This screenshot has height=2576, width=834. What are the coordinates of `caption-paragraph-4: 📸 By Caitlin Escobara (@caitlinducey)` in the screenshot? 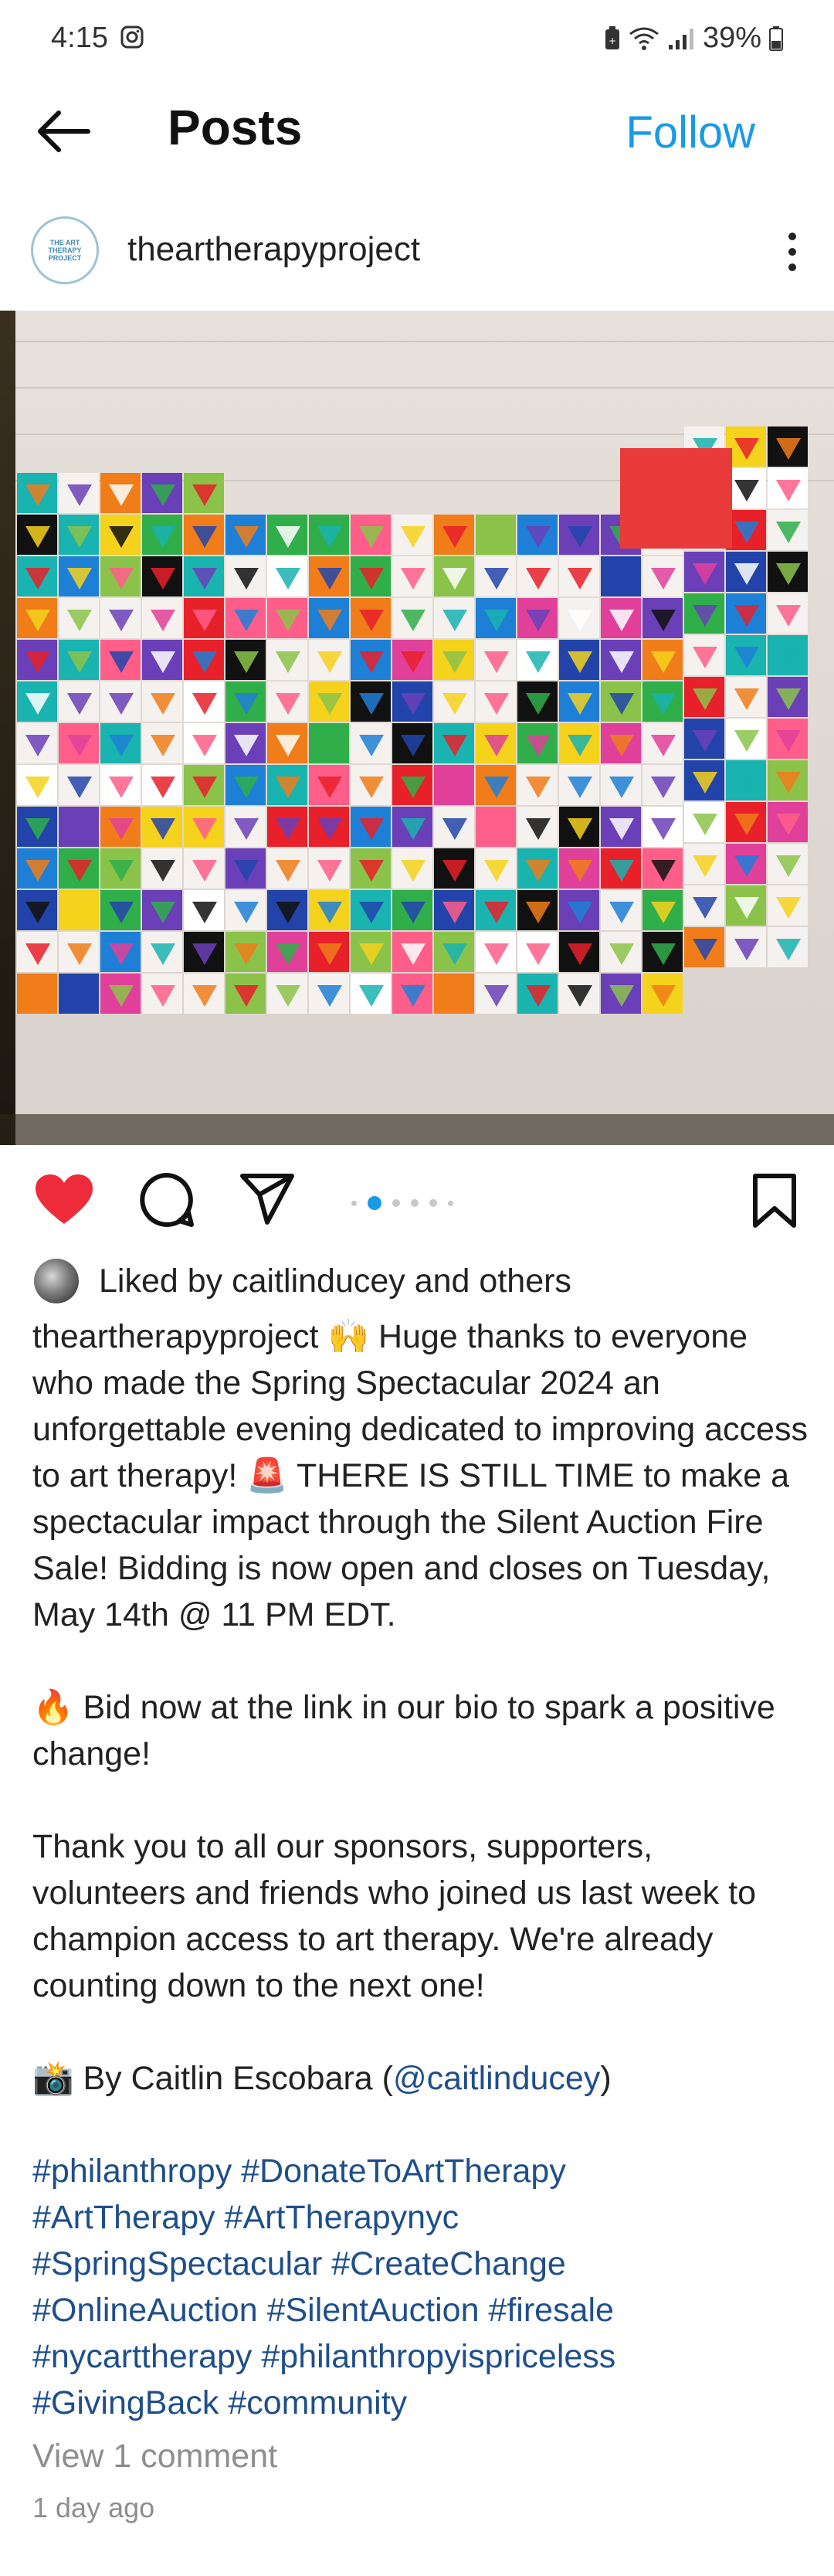 It's located at (422, 2078).